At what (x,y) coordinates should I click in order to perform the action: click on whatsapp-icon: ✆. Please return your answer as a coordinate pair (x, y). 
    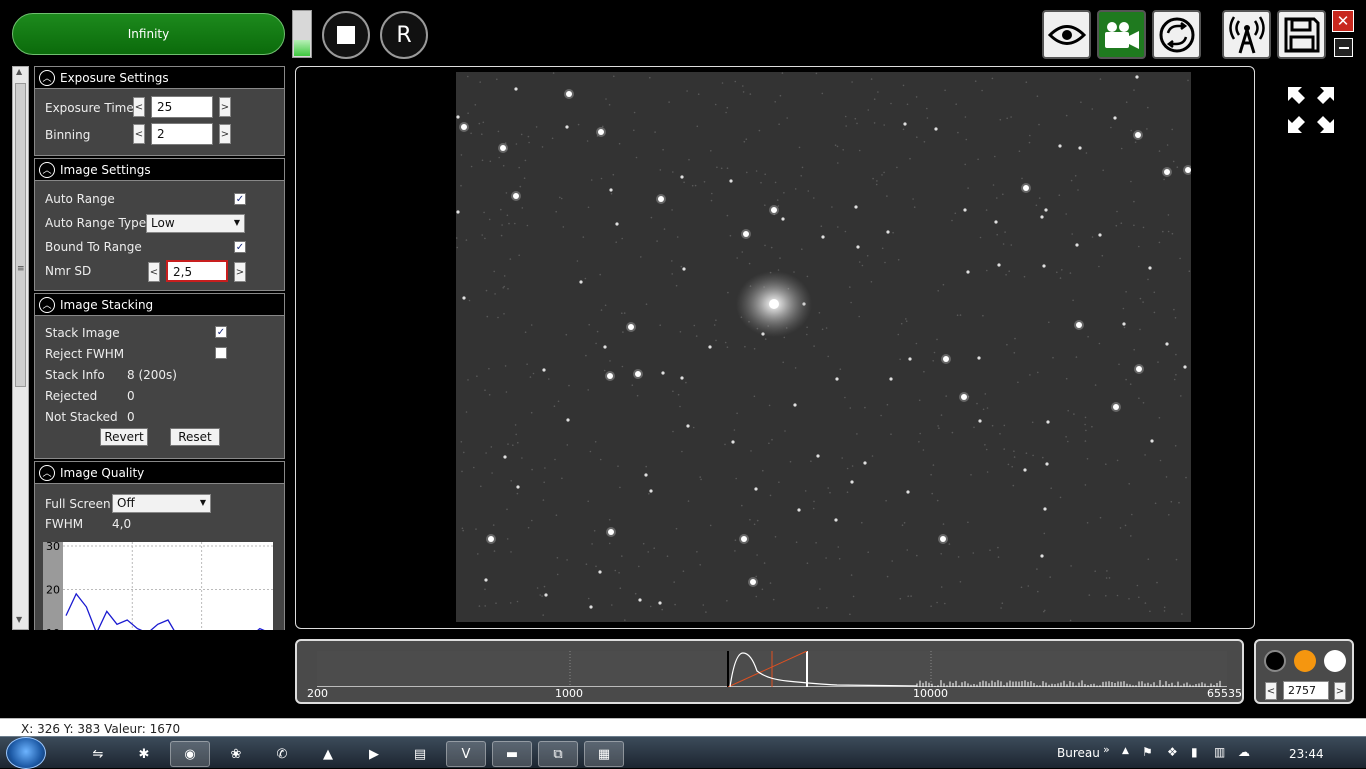
    Looking at the image, I should click on (282, 754).